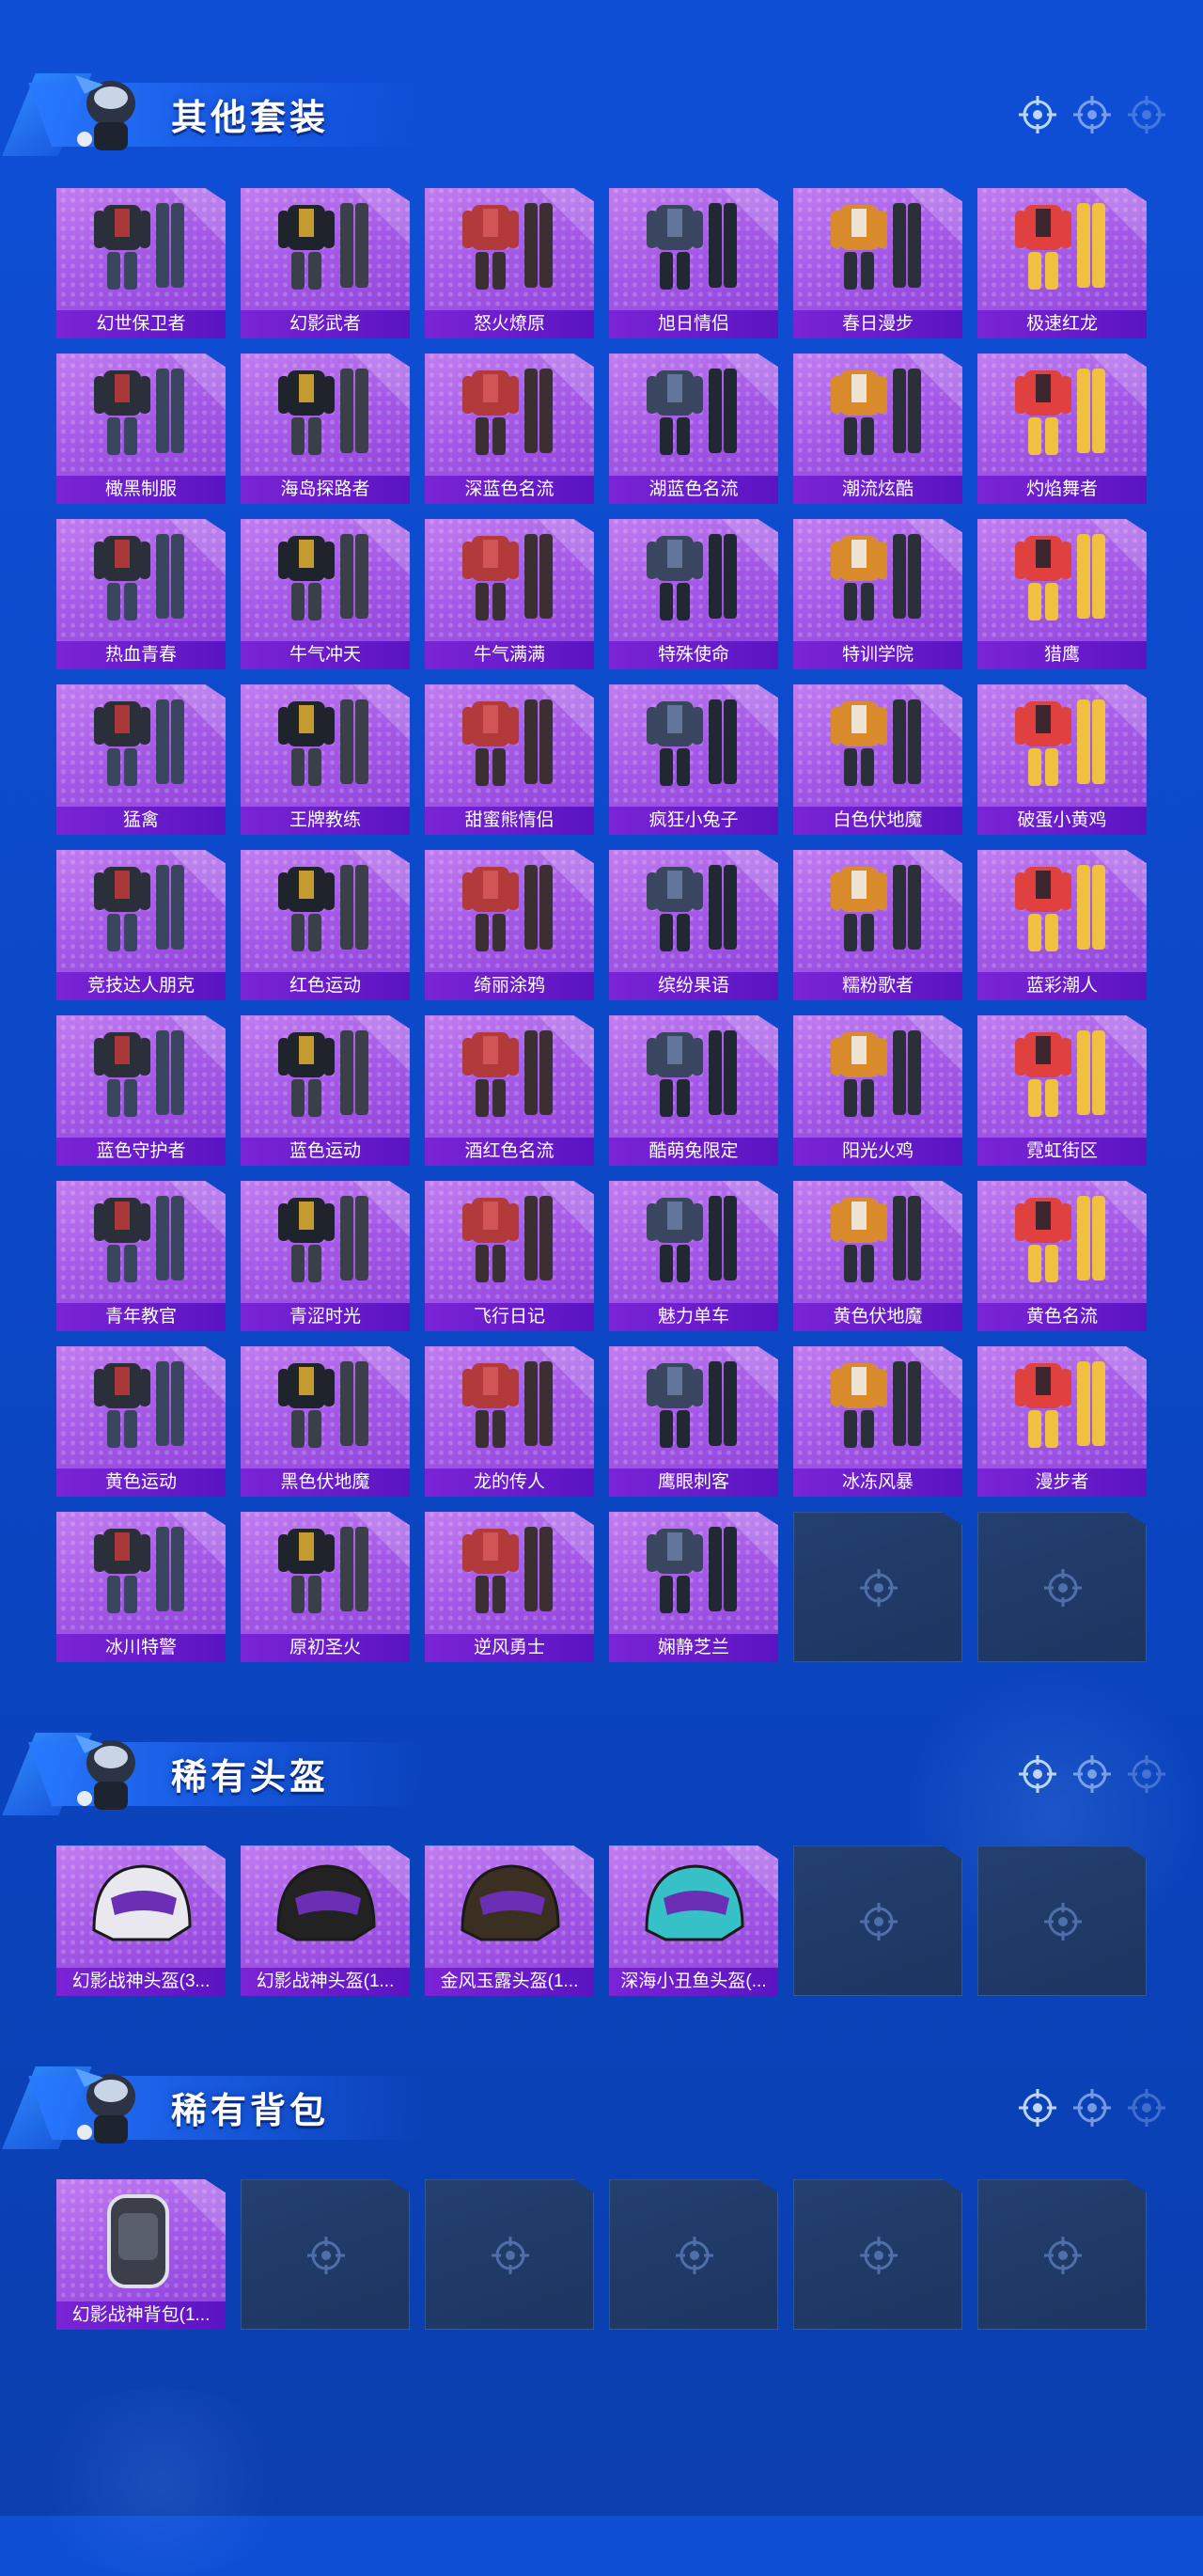 This screenshot has height=2576, width=1203. What do you see at coordinates (325, 821) in the screenshot?
I see `item-label: 王牌教练` at bounding box center [325, 821].